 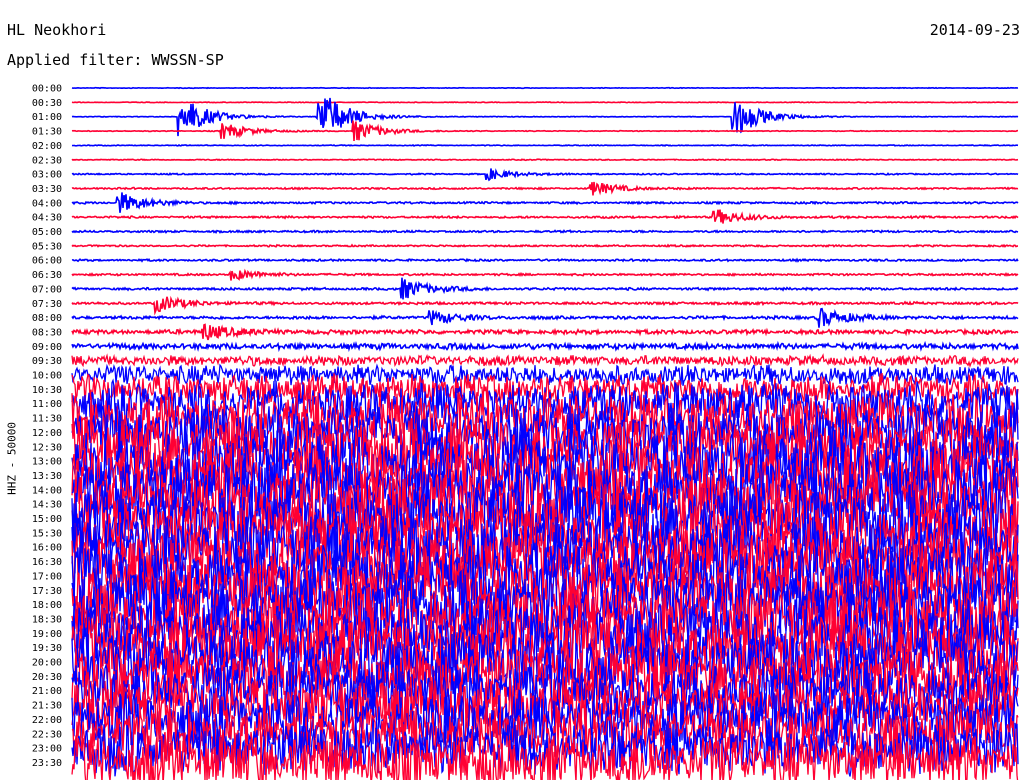 I want to click on row-time-label: 00:30, so click(x=47, y=103).